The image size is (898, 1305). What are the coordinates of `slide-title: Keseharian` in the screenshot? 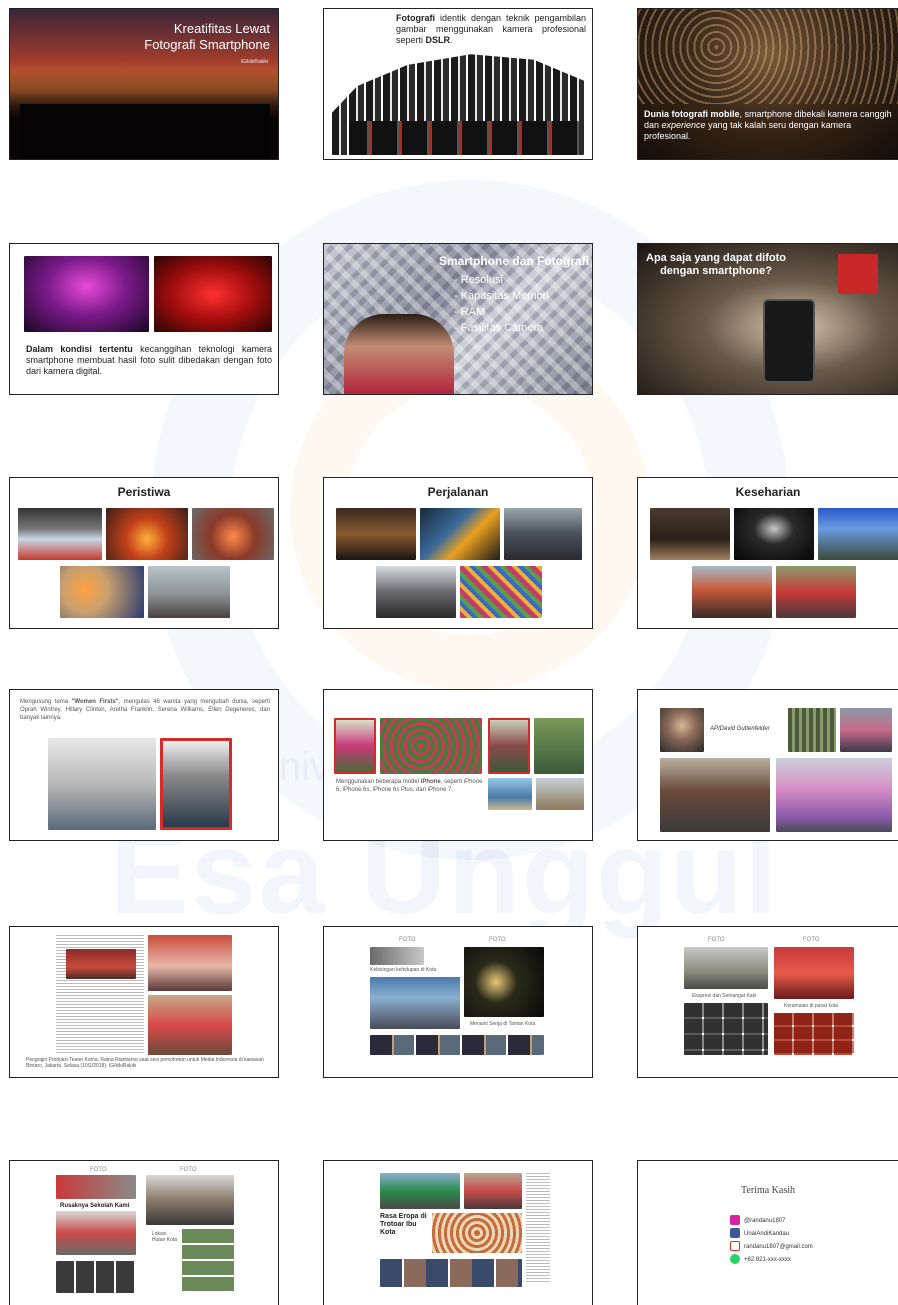 It's located at (768, 492).